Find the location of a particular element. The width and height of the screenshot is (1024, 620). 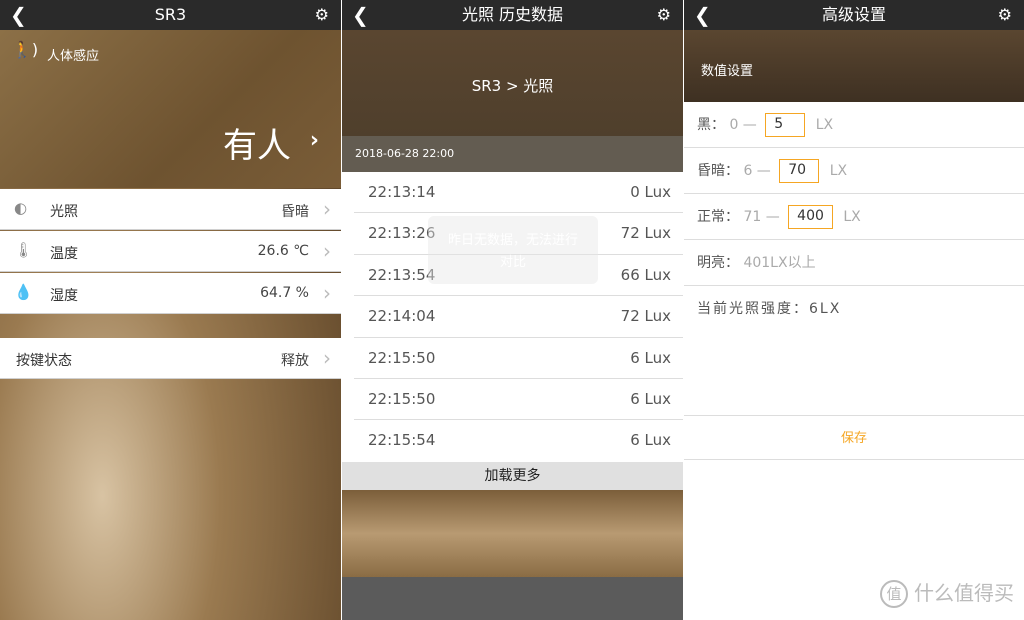

setting-dim: 昏暗： 6 — 70 LX is located at coordinates (854, 171).